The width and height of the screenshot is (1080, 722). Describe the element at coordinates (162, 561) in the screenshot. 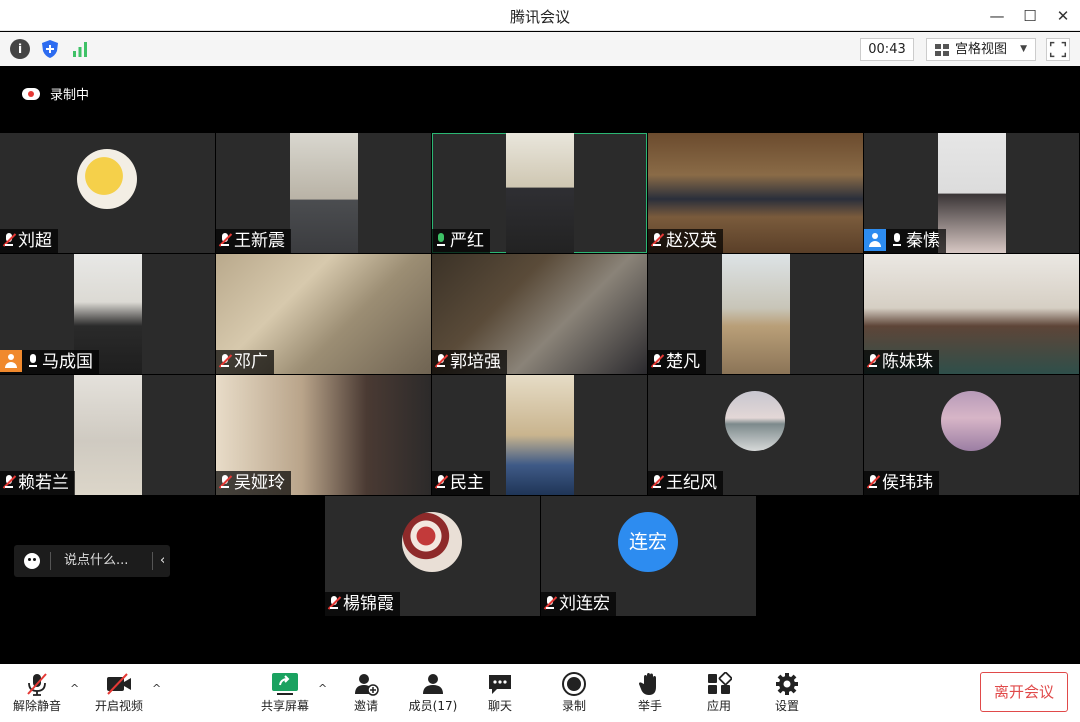

I see `collapse-chat-icon: ‹` at that location.